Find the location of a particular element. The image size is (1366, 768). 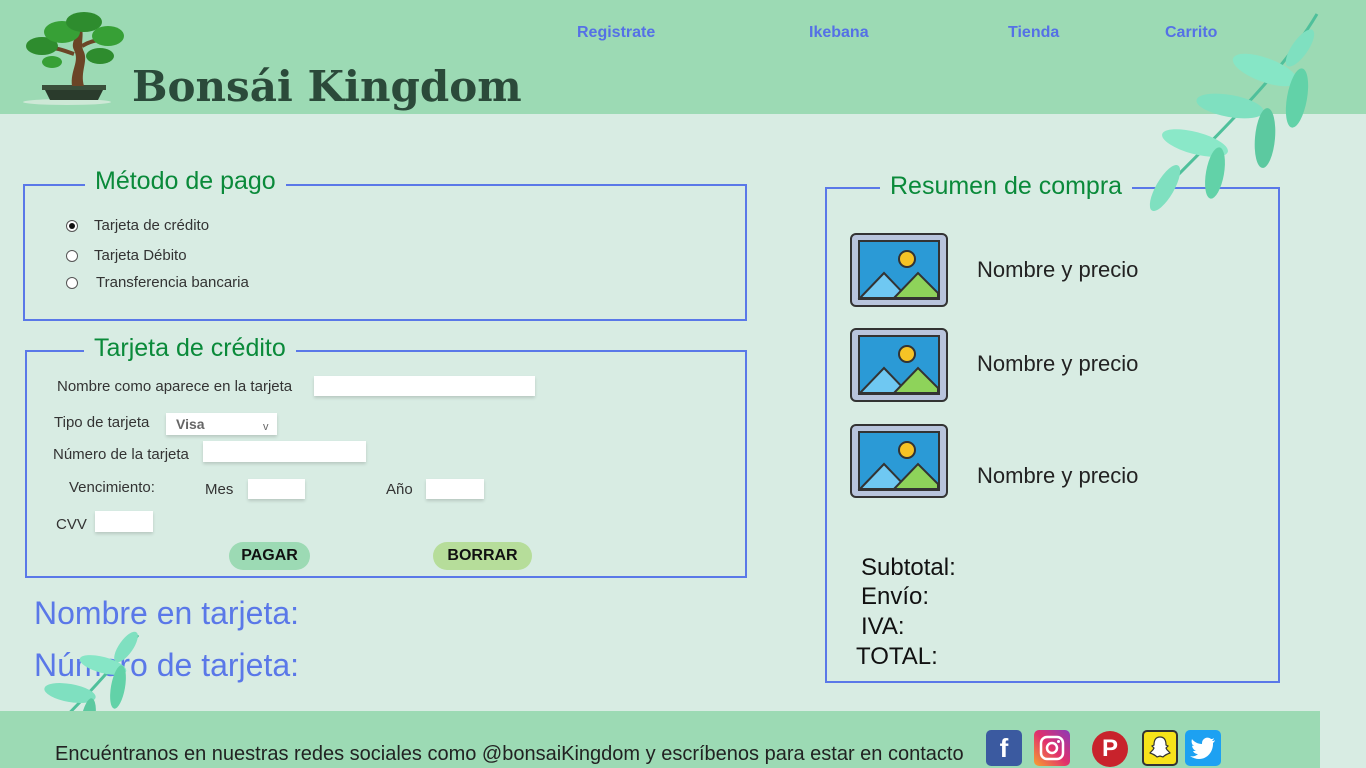

cvv-input is located at coordinates (124, 521).